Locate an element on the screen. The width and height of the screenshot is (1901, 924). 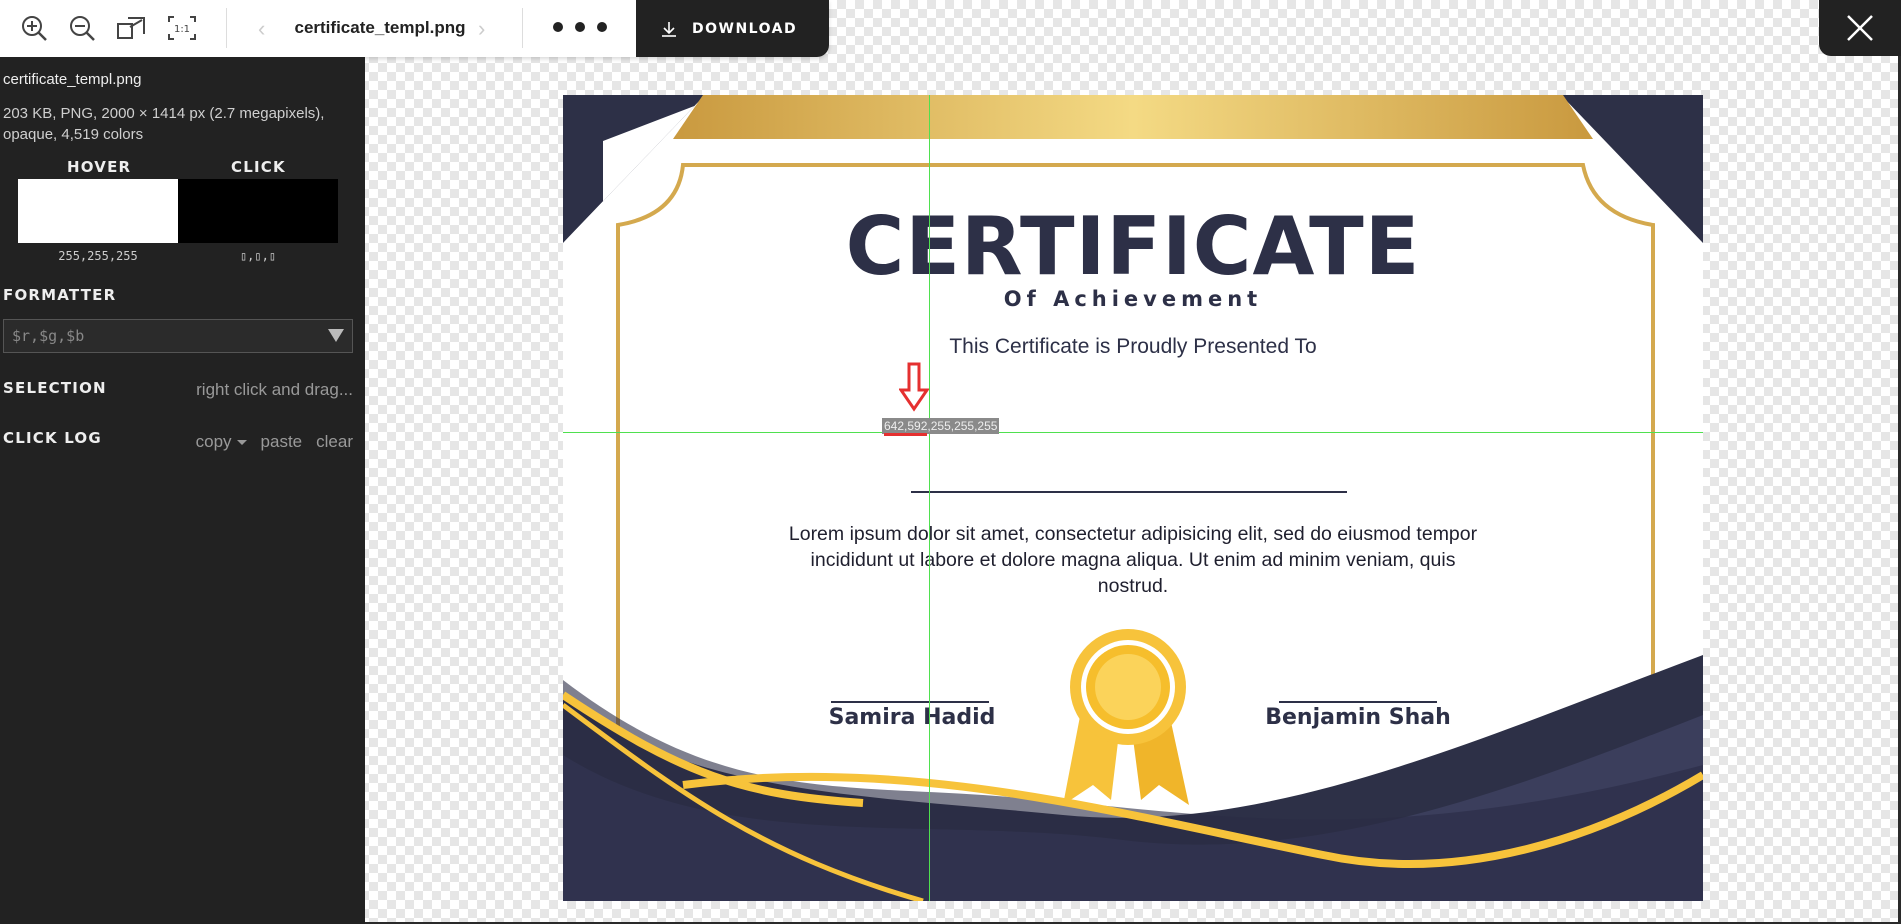
hover-color-swatch is located at coordinates (98, 211).